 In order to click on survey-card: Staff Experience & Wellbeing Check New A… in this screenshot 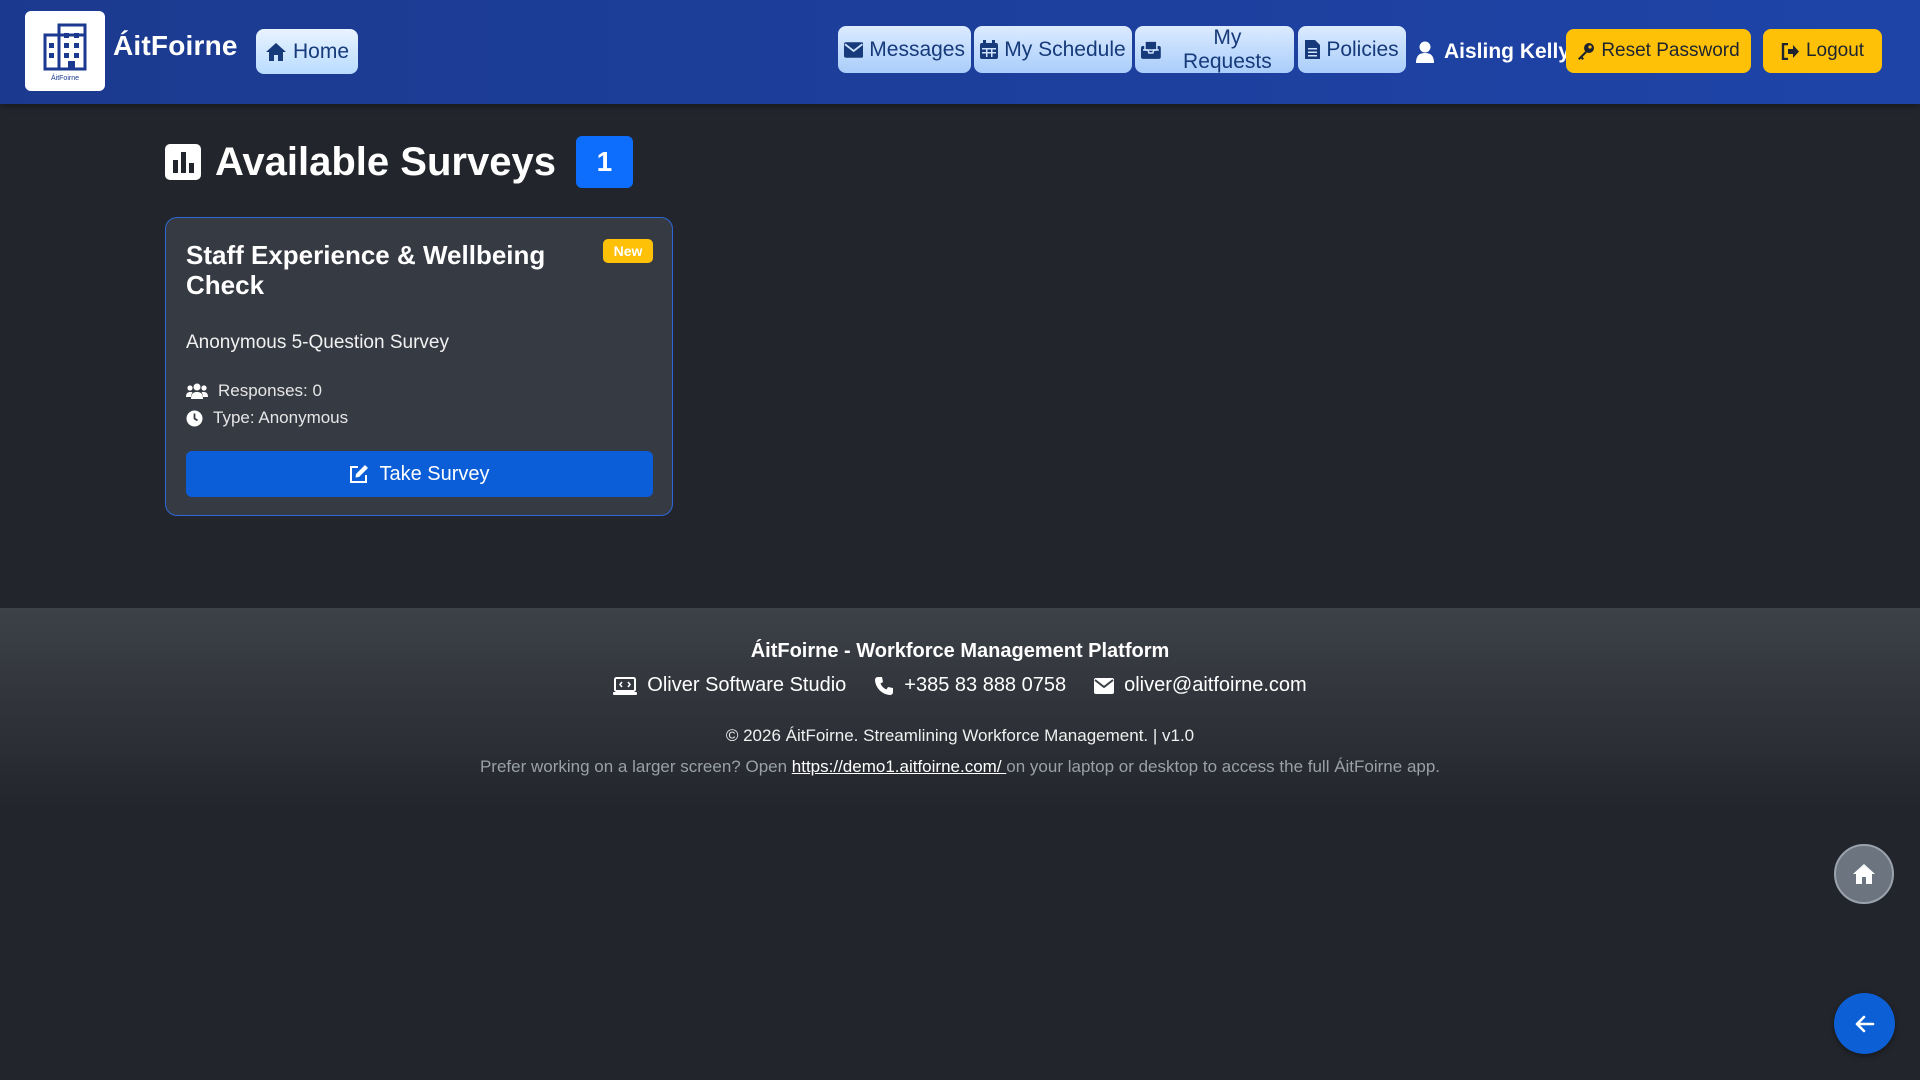, I will do `click(419, 366)`.